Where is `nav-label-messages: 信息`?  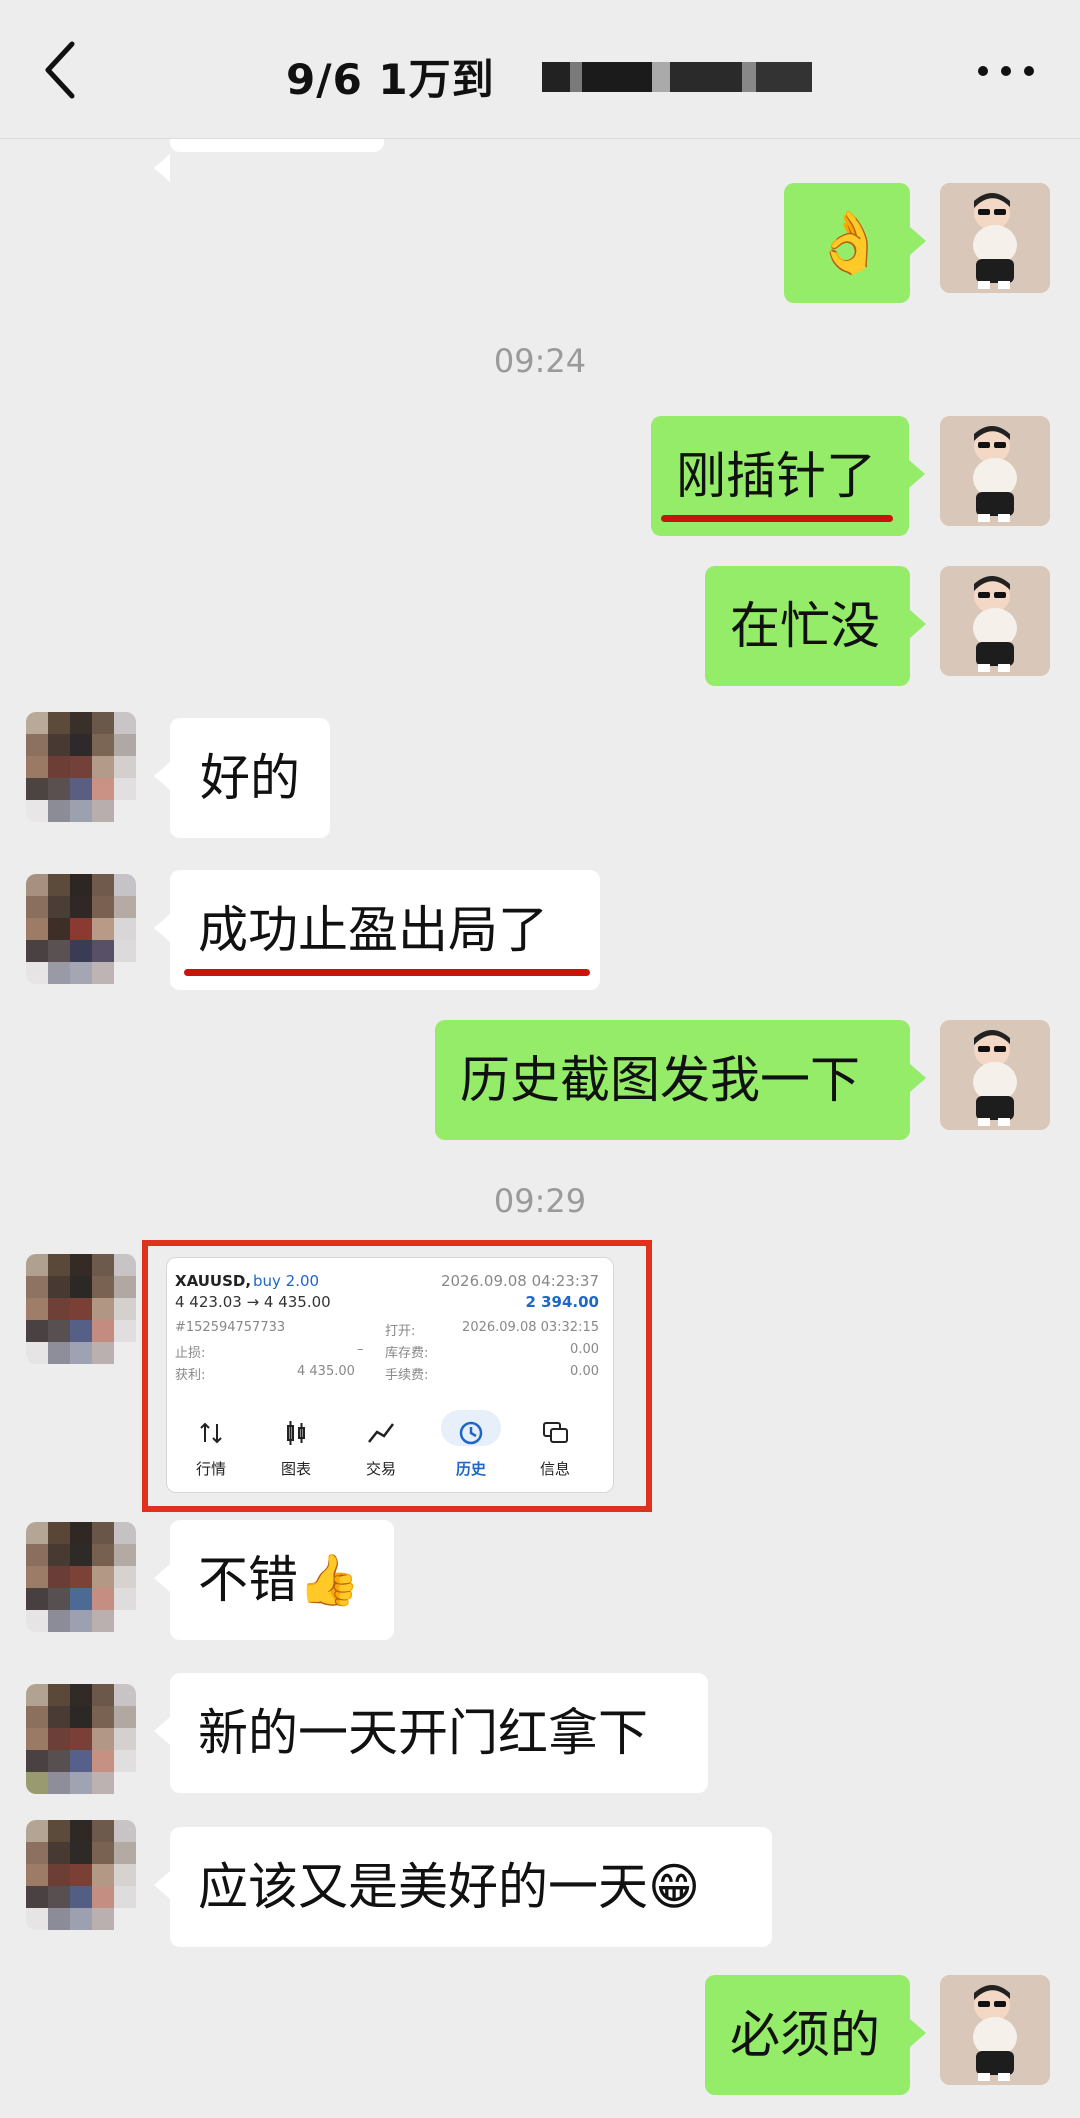
nav-label-messages: 信息 is located at coordinates (555, 1468).